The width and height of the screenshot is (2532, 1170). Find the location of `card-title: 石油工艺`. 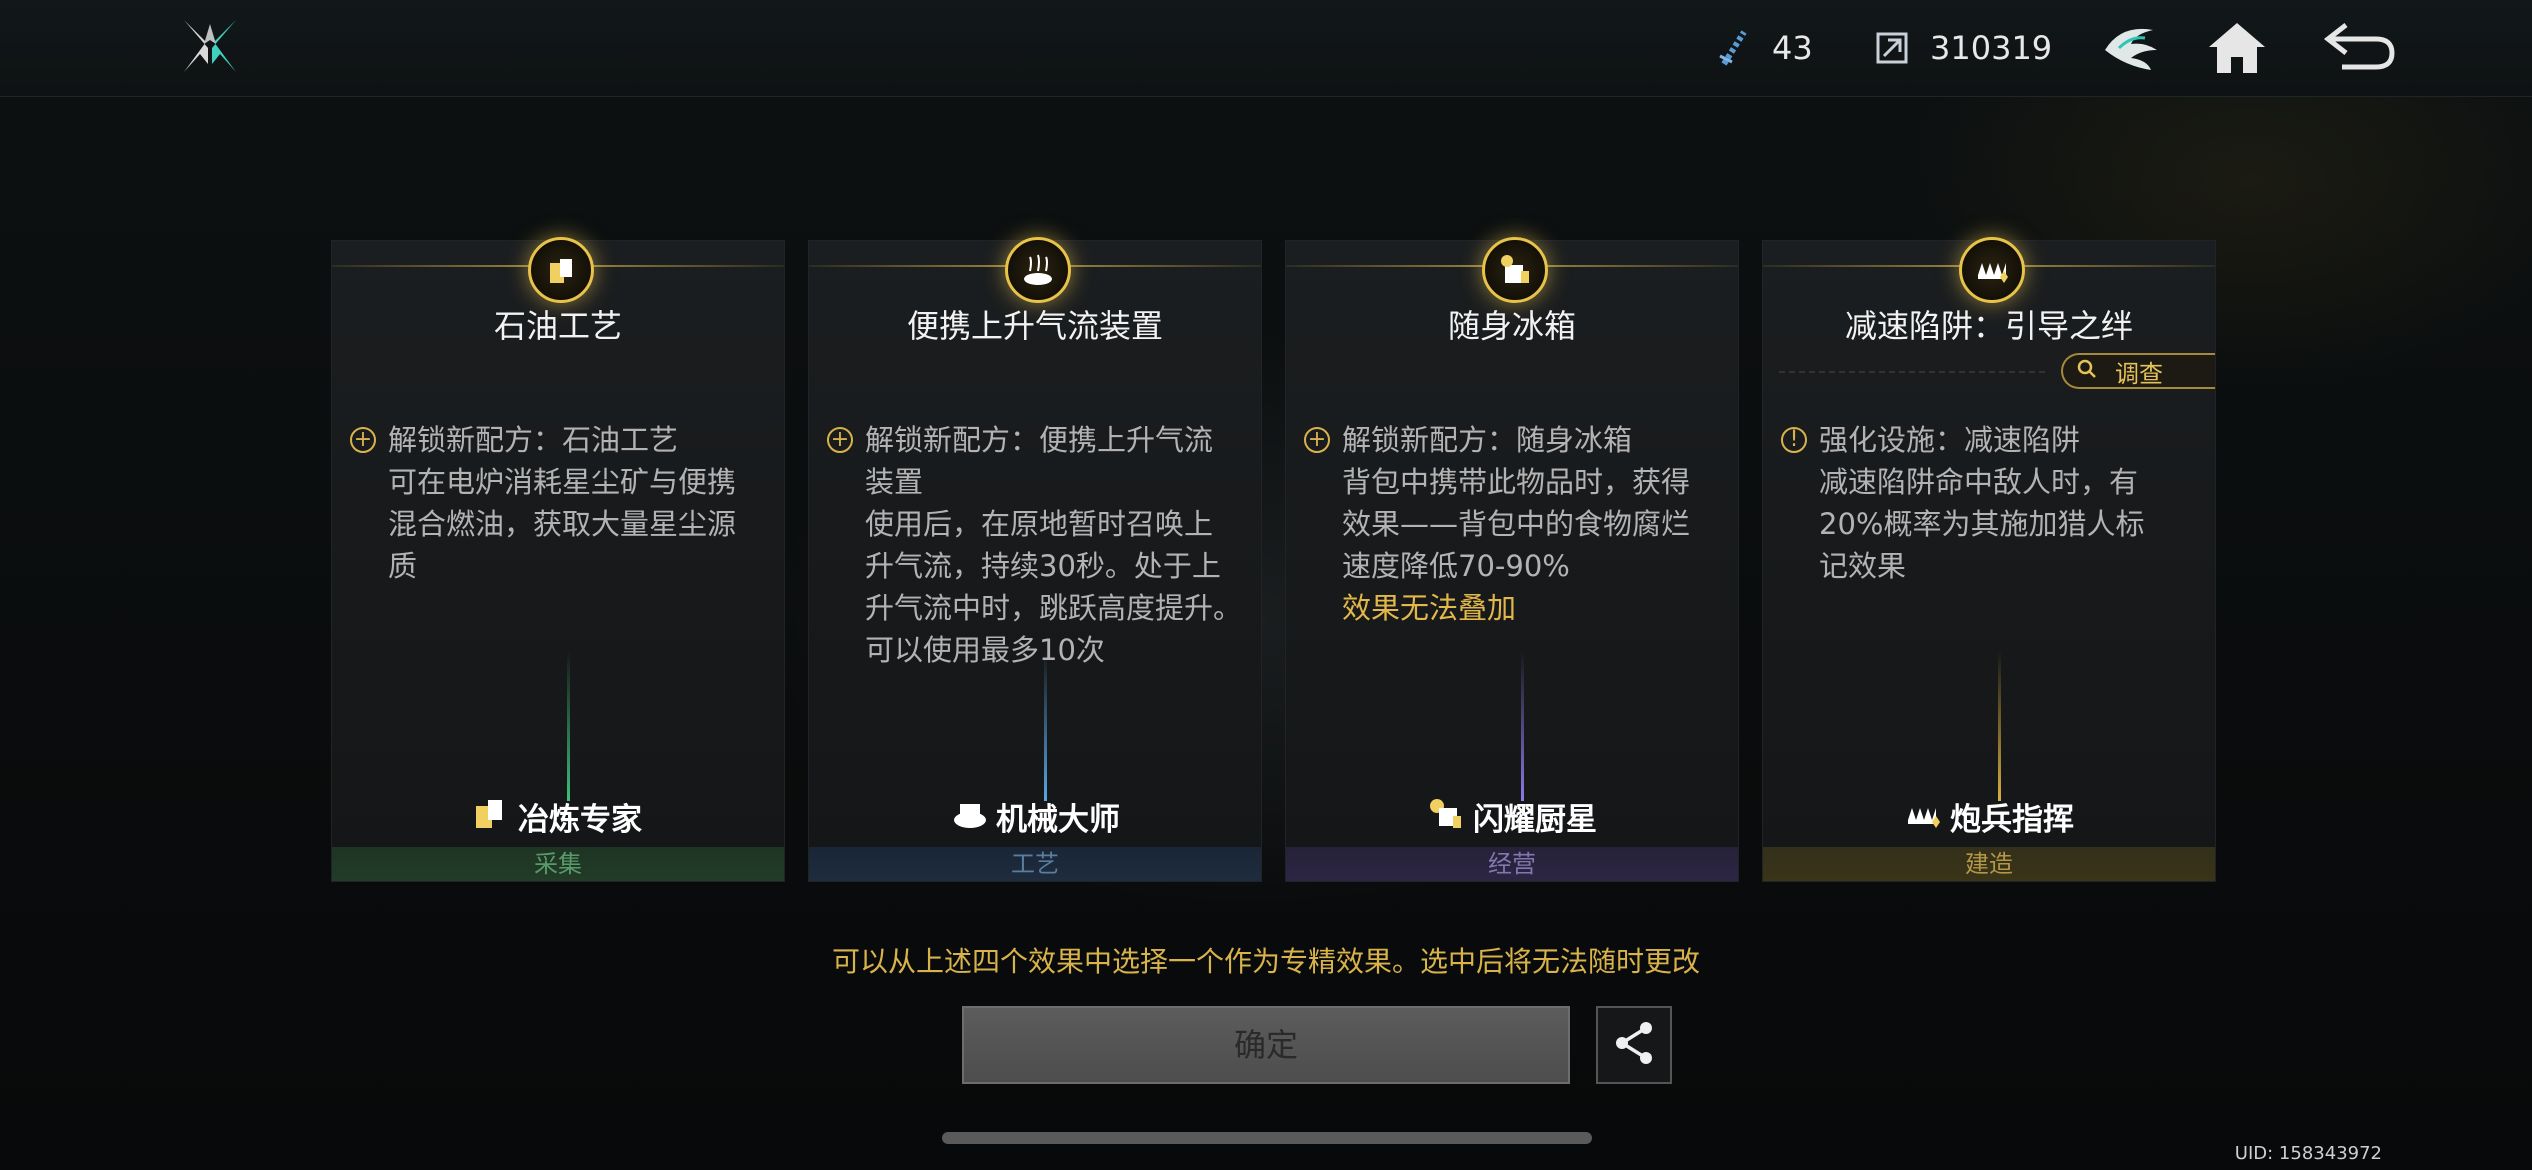

card-title: 石油工艺 is located at coordinates (557, 326).